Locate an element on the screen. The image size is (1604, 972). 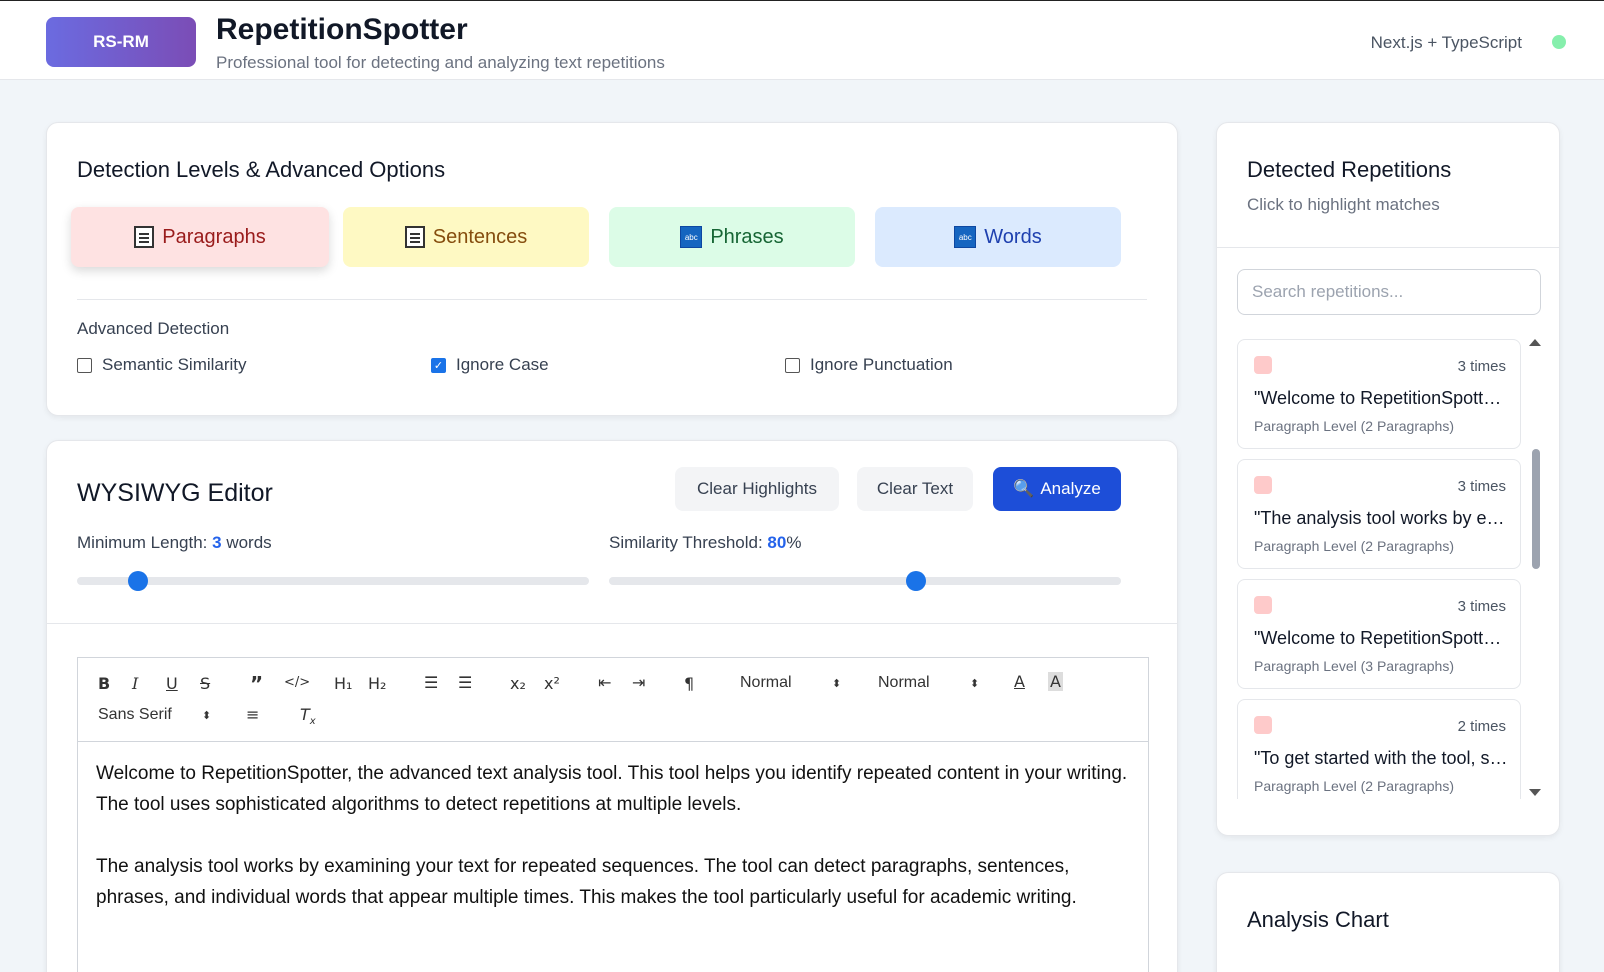
subscript-button: x₂ is located at coordinates (518, 683).